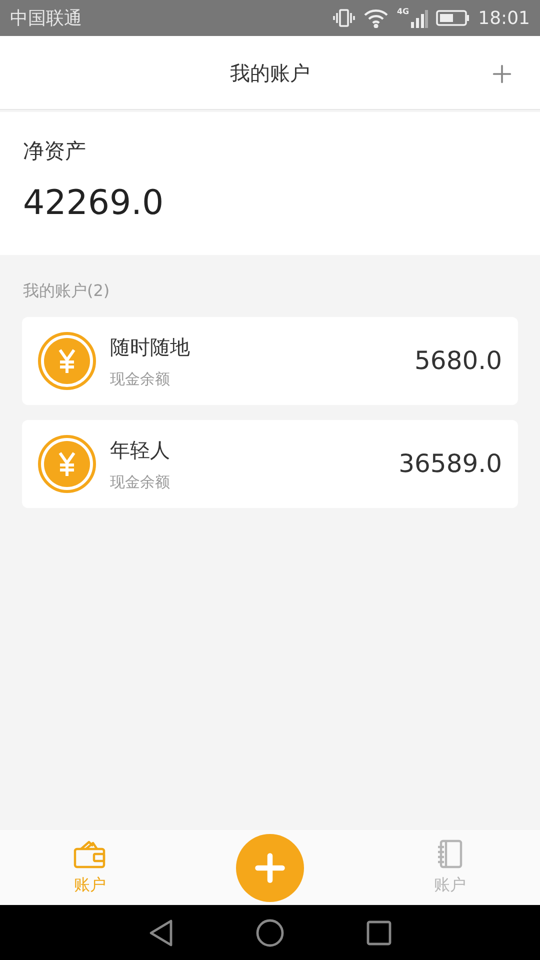 Image resolution: width=540 pixels, height=960 pixels. I want to click on battery-icon, so click(453, 18).